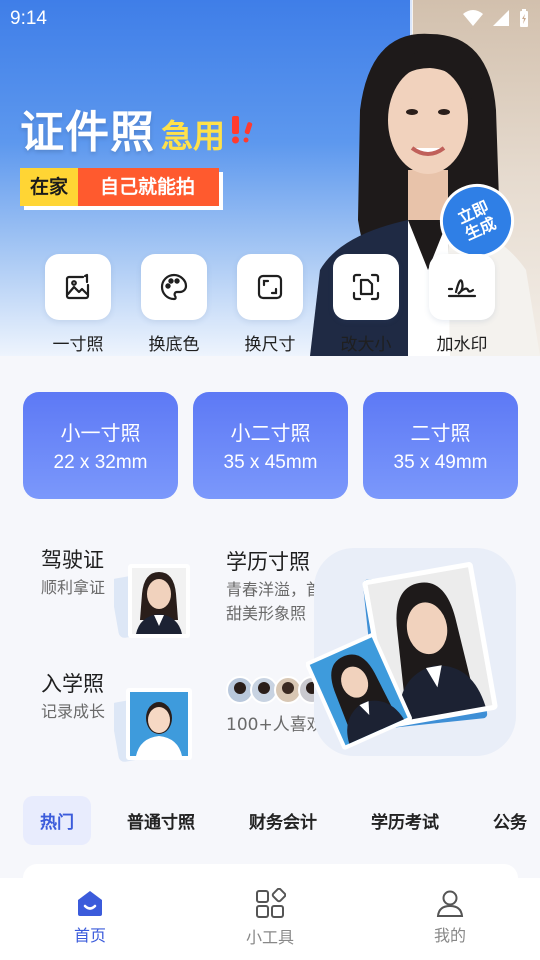  I want to click on nav-tools: 小工具, so click(270, 919).